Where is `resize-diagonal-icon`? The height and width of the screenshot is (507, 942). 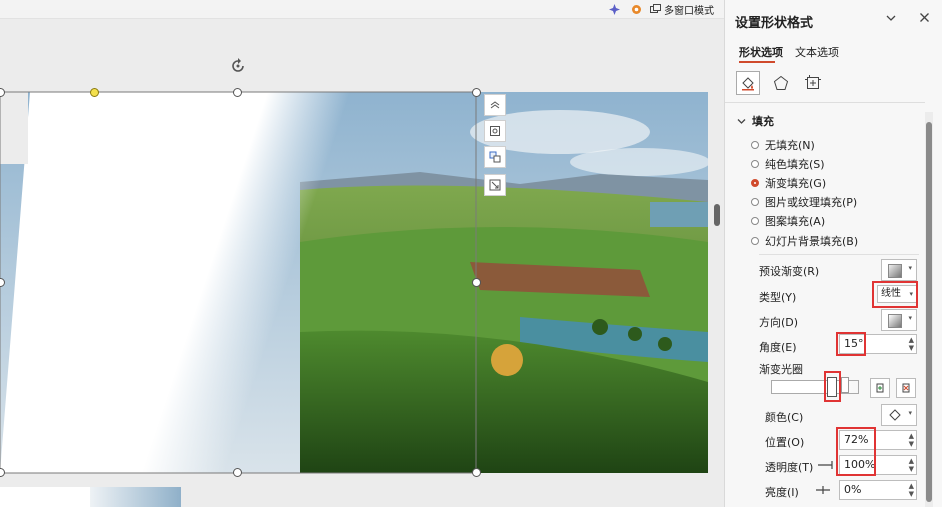 resize-diagonal-icon is located at coordinates (495, 185).